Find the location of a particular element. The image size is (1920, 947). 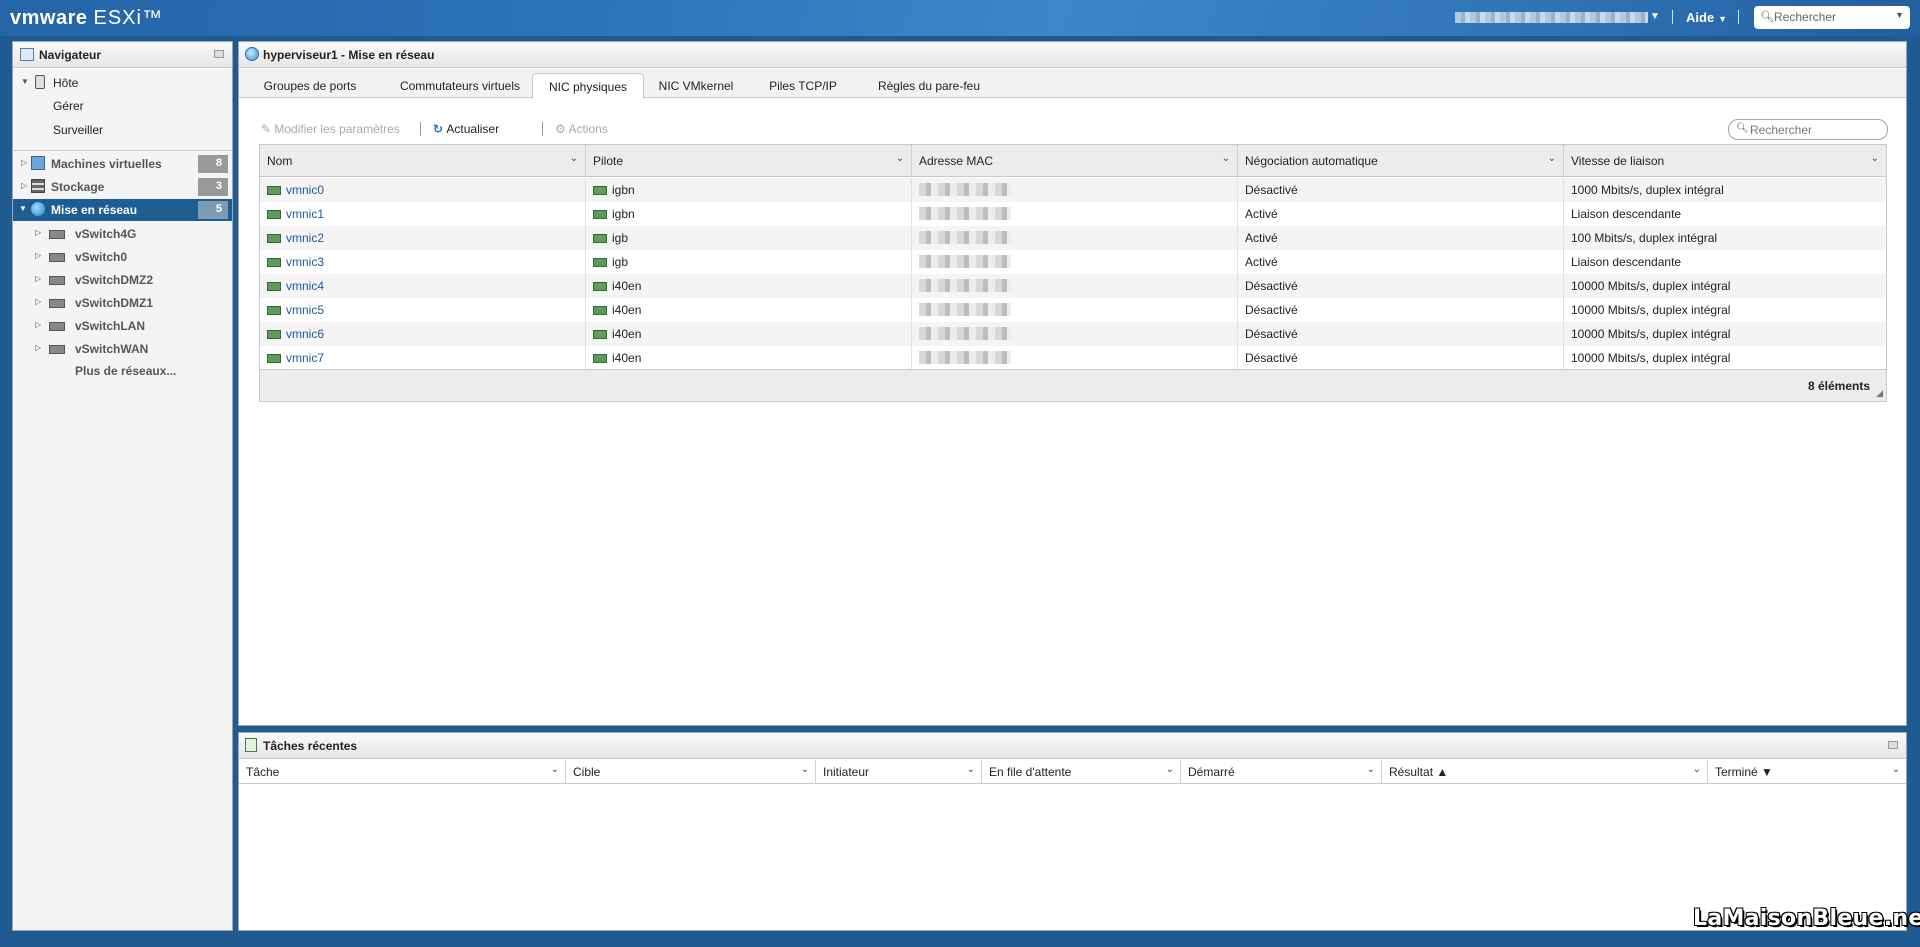

driver-value: igbn is located at coordinates (623, 190).